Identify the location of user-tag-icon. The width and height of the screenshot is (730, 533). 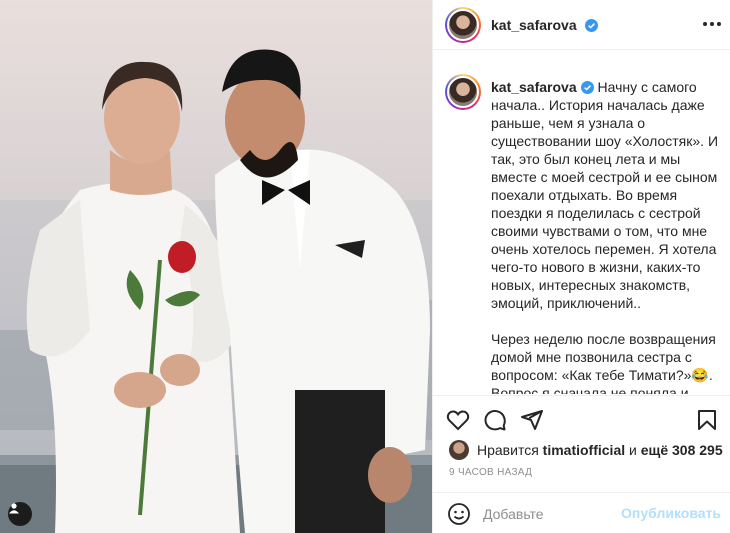
(14, 508).